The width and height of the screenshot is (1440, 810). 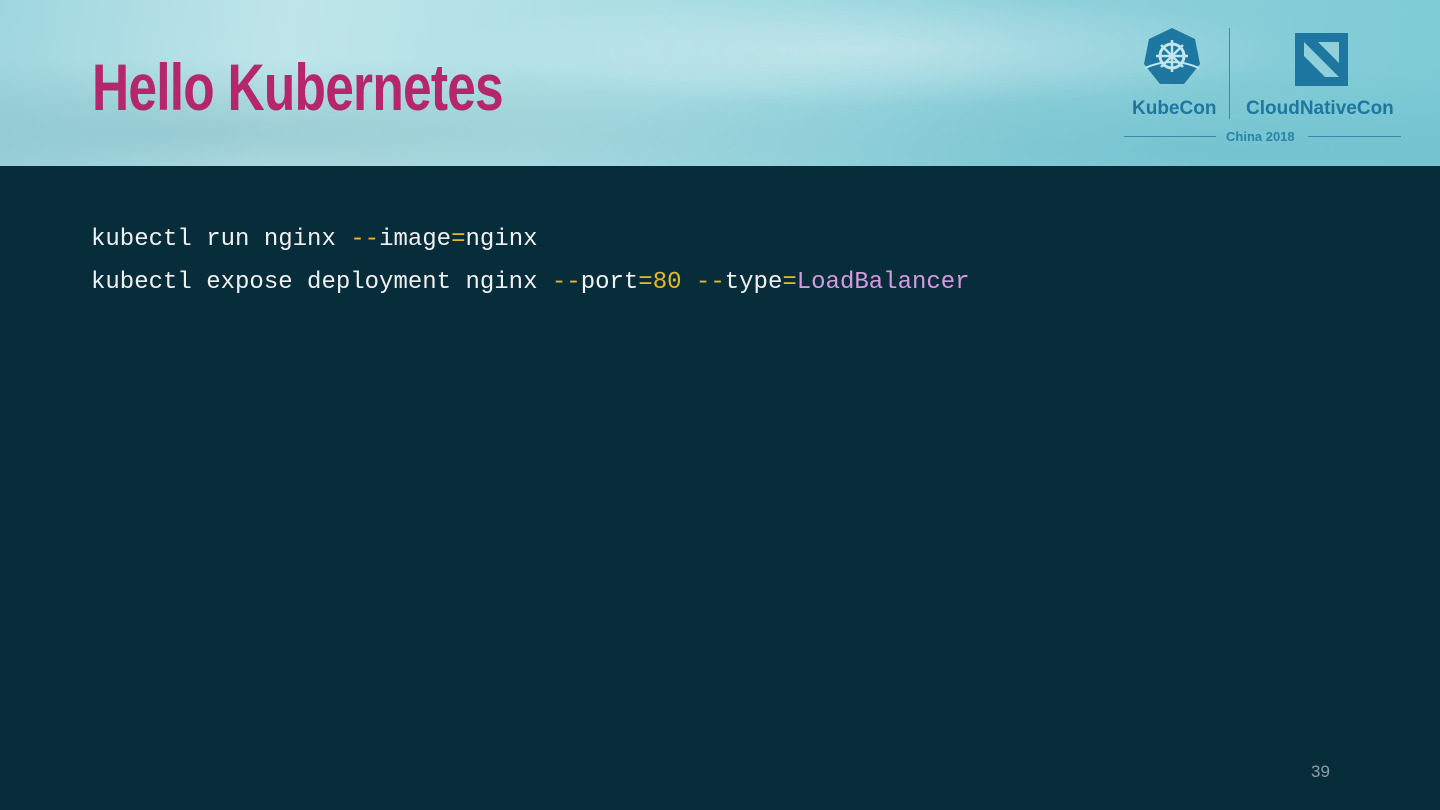 What do you see at coordinates (1321, 59) in the screenshot?
I see `cloudnativecon-logo-icon` at bounding box center [1321, 59].